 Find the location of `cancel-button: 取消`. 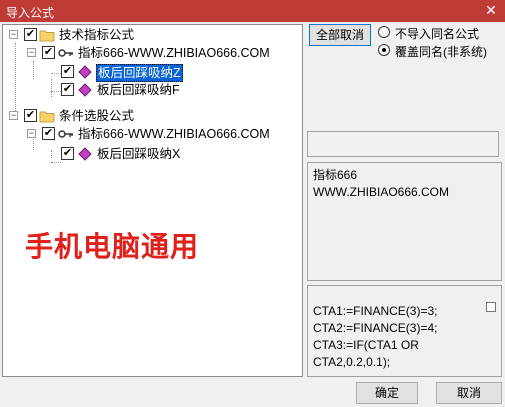

cancel-button: 取消 is located at coordinates (469, 393).